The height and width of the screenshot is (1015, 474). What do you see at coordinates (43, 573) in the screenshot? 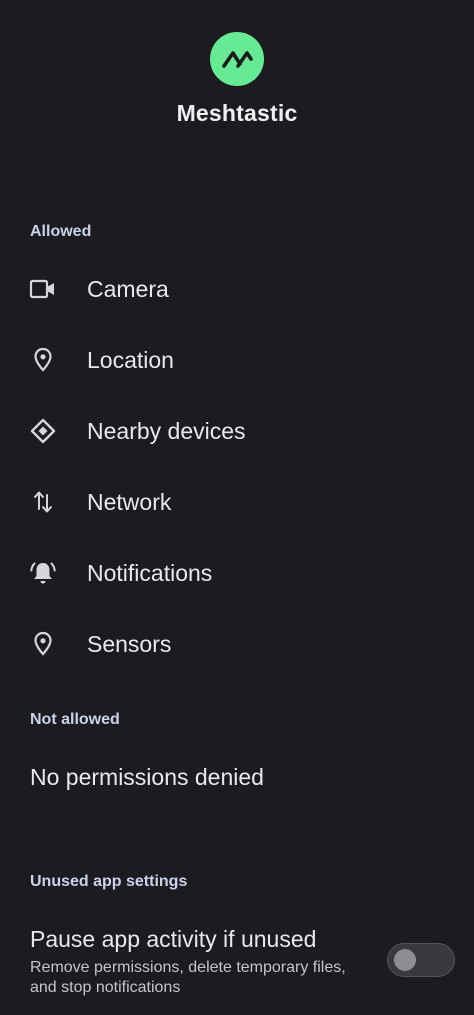
I see `bell-icon` at bounding box center [43, 573].